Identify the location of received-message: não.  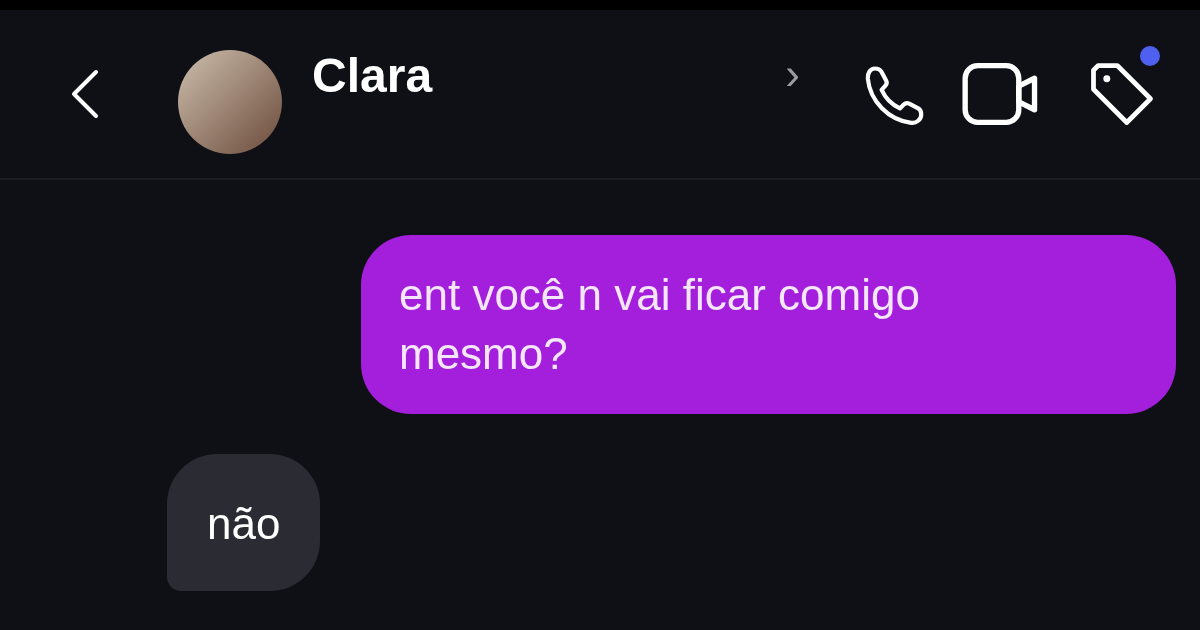
(244, 522).